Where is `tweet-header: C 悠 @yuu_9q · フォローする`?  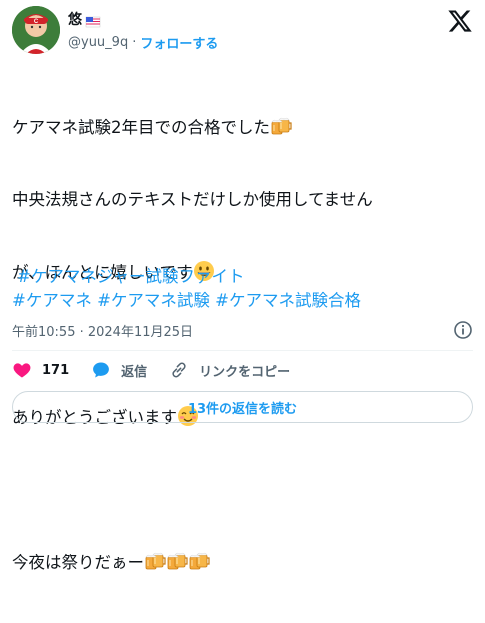
tweet-header: C 悠 @yuu_9q · フォローする is located at coordinates (242, 32).